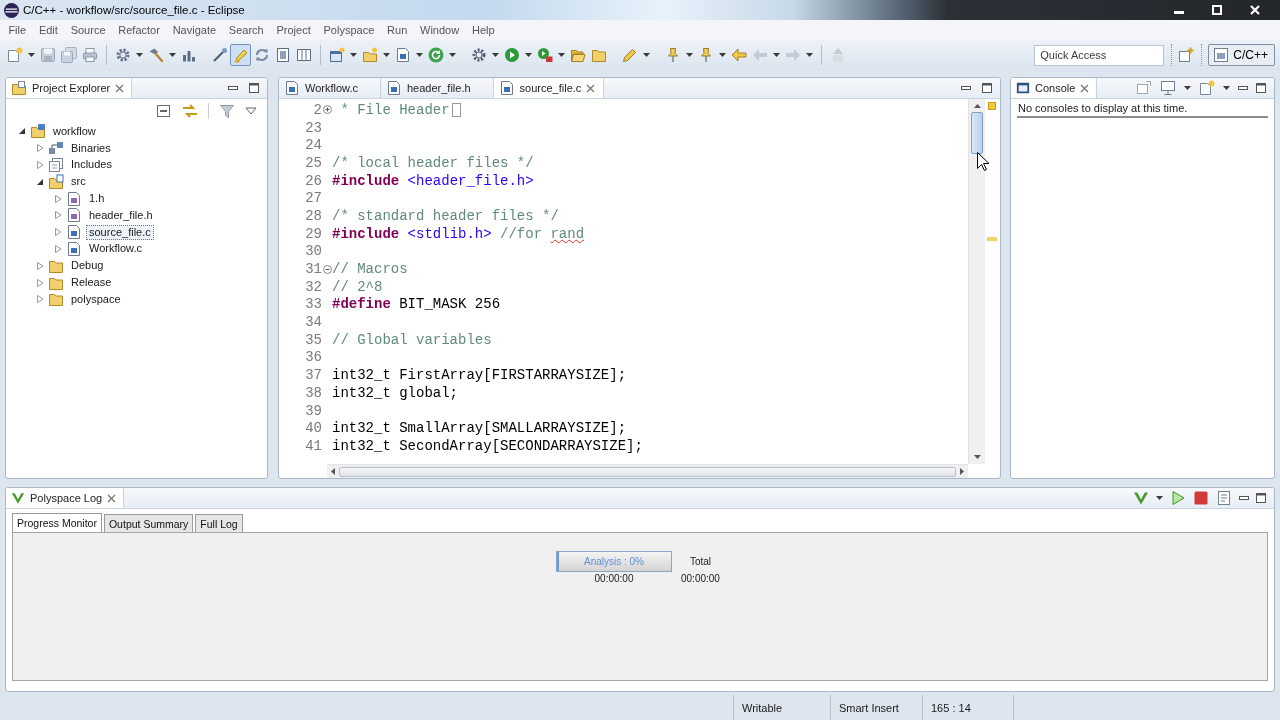 The image size is (1280, 720). What do you see at coordinates (219, 523) in the screenshot?
I see `log-tab: Full Log` at bounding box center [219, 523].